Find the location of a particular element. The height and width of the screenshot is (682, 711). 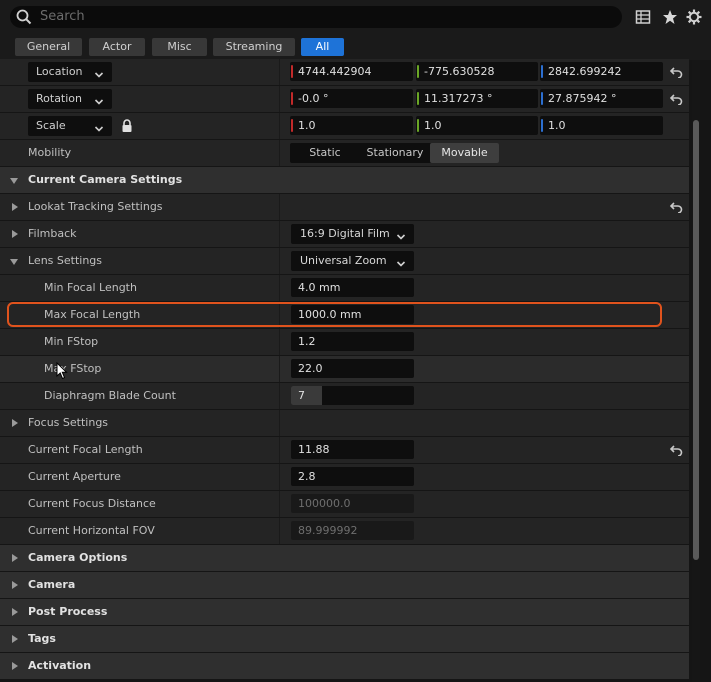

min-fstop-row: Min FStop 1.2 is located at coordinates (344, 342).